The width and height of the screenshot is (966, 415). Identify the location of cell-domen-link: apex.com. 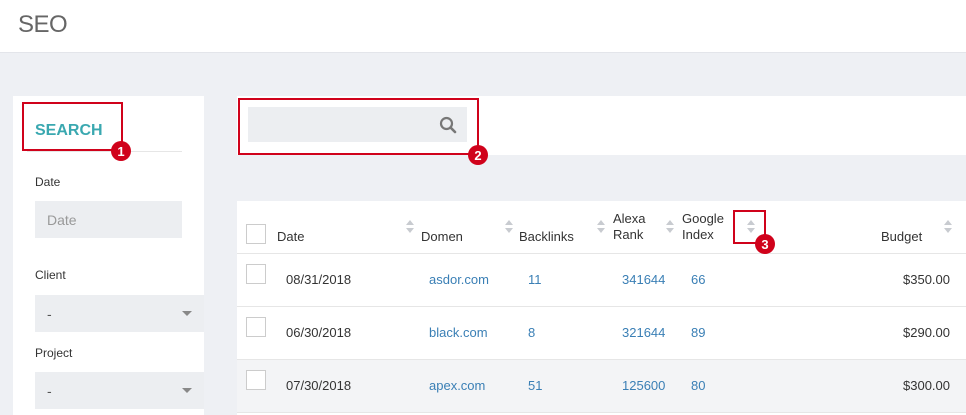
(457, 385).